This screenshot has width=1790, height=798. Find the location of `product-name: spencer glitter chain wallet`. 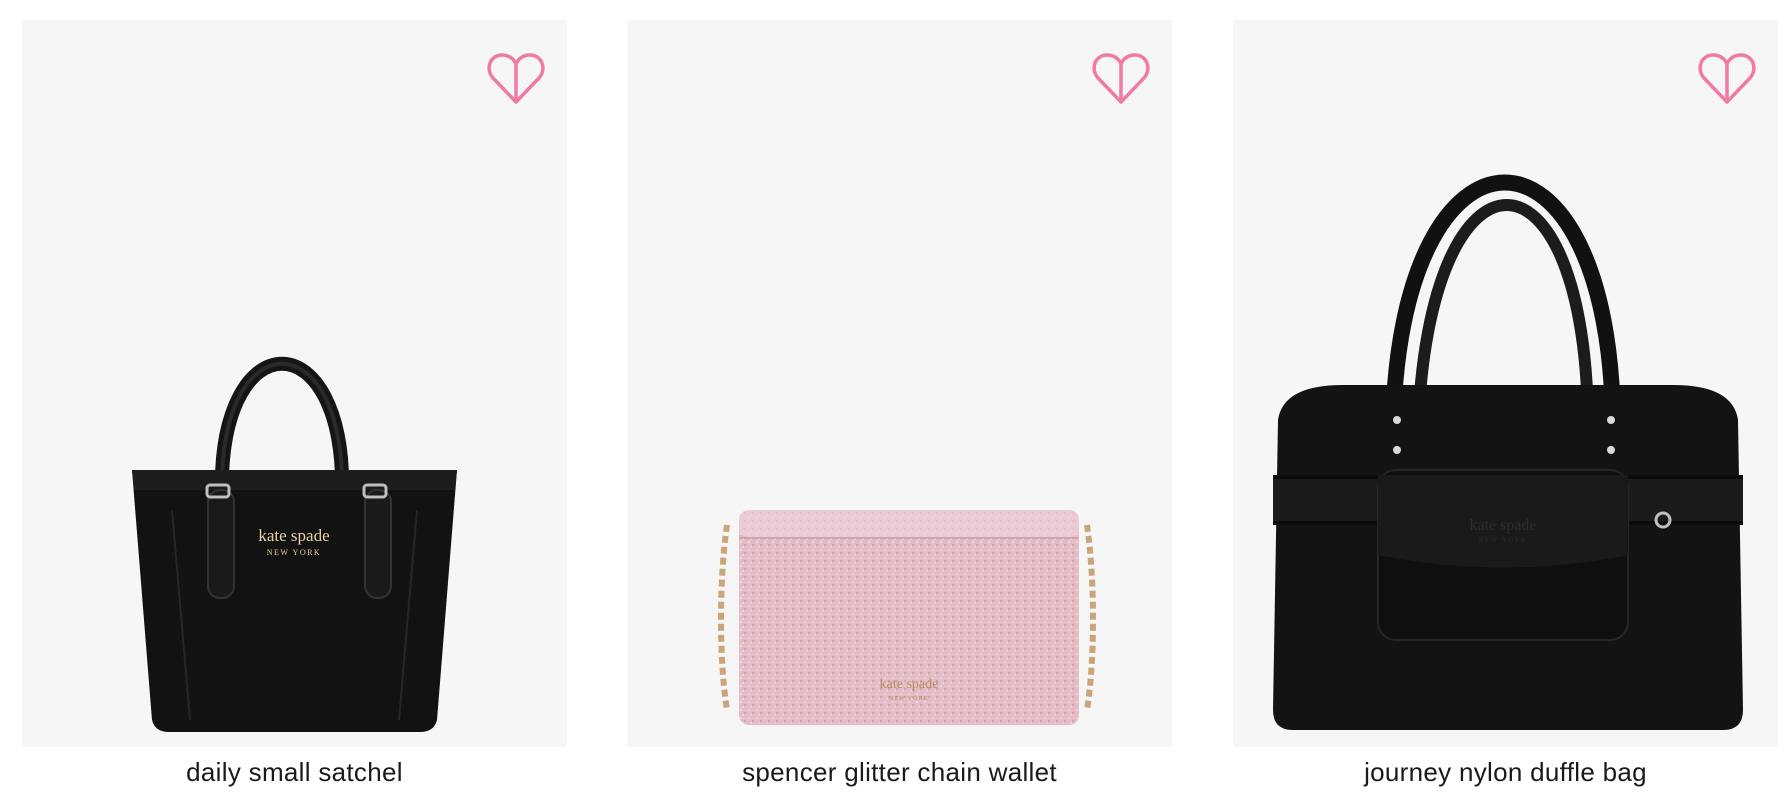

product-name: spencer glitter chain wallet is located at coordinates (899, 772).